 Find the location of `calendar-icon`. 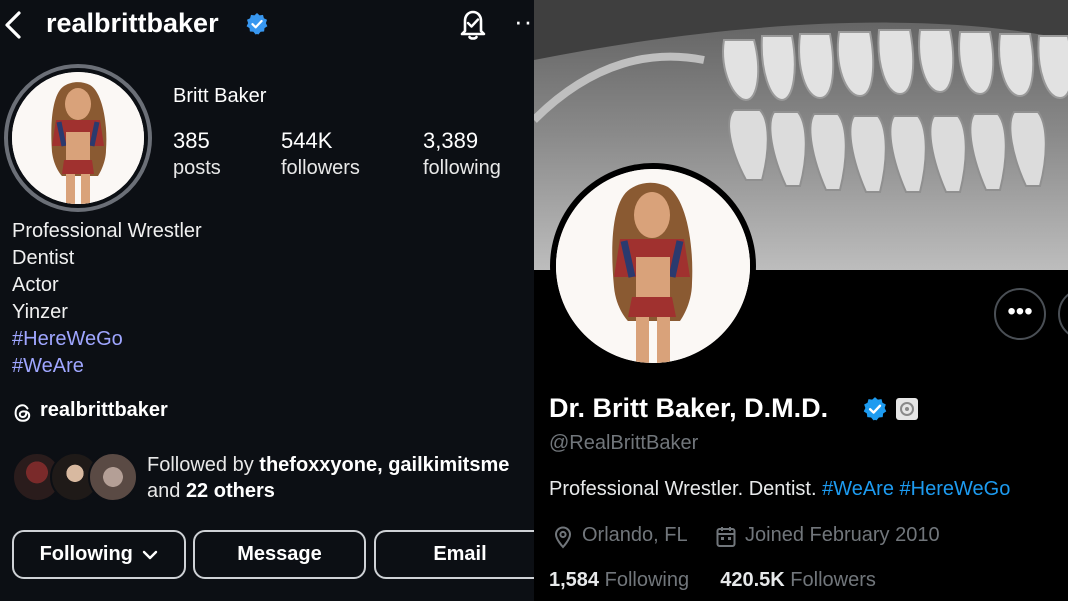

calendar-icon is located at coordinates (726, 537).